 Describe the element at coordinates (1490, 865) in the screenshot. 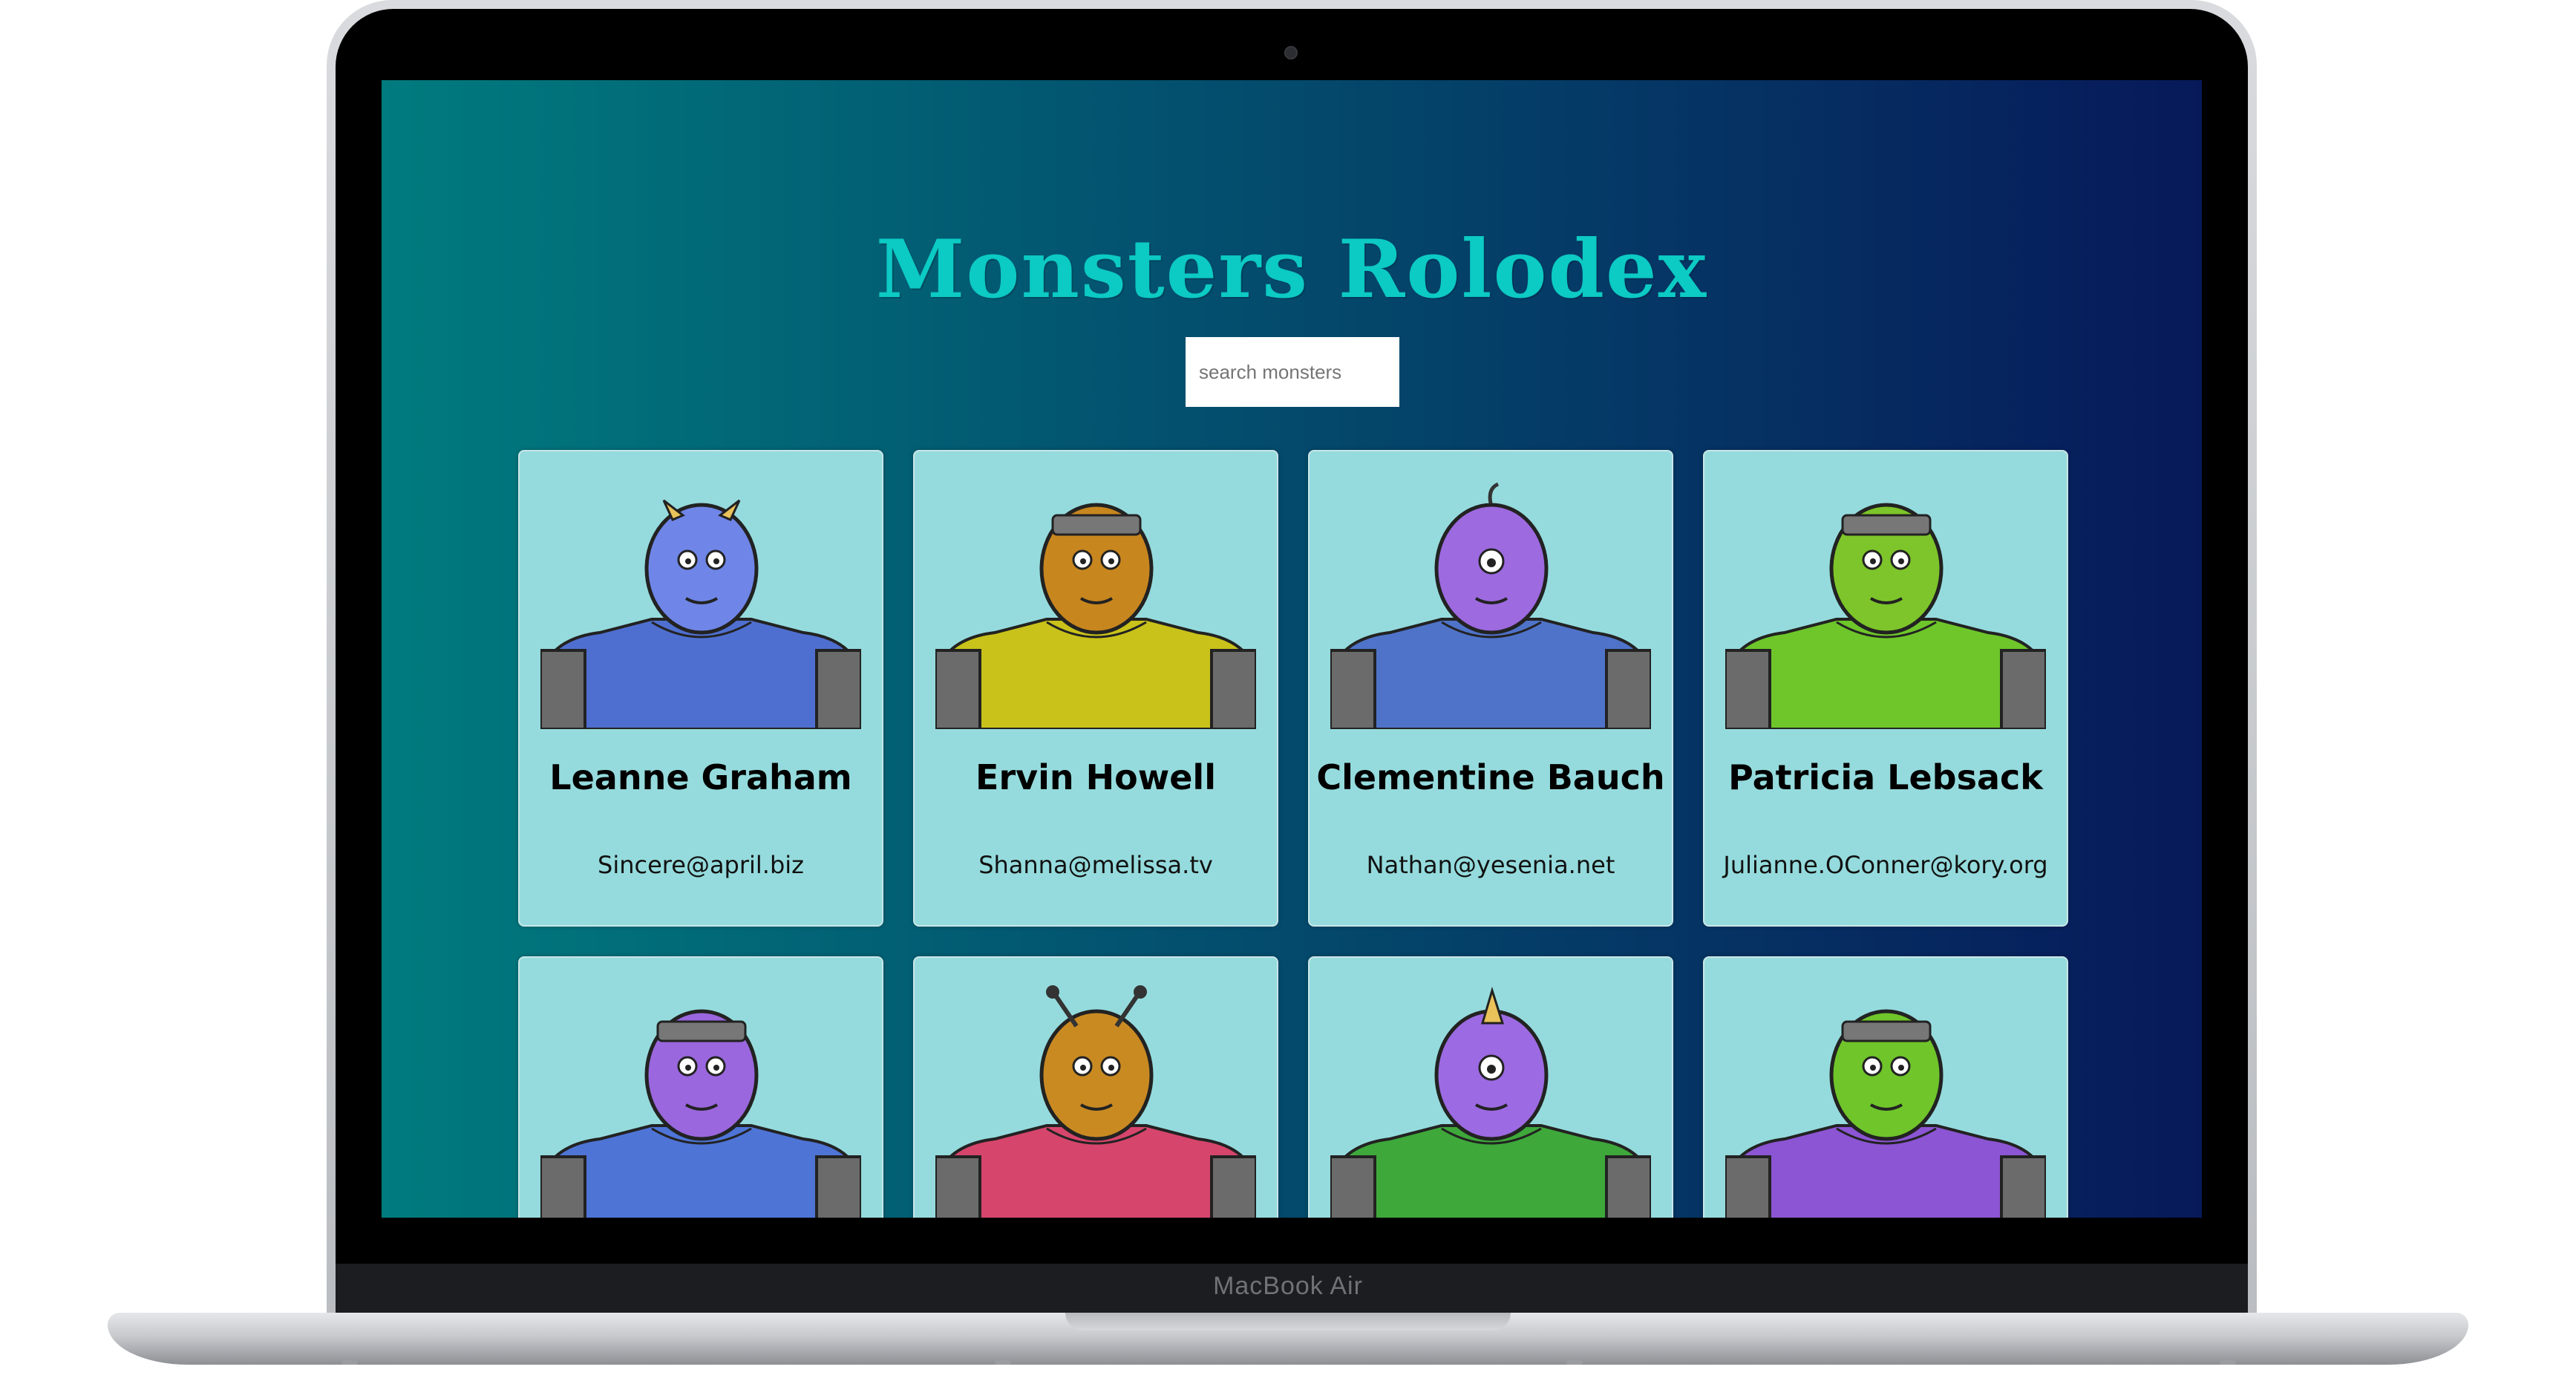

I see `monster-email: Nathan@yesenia.net` at that location.